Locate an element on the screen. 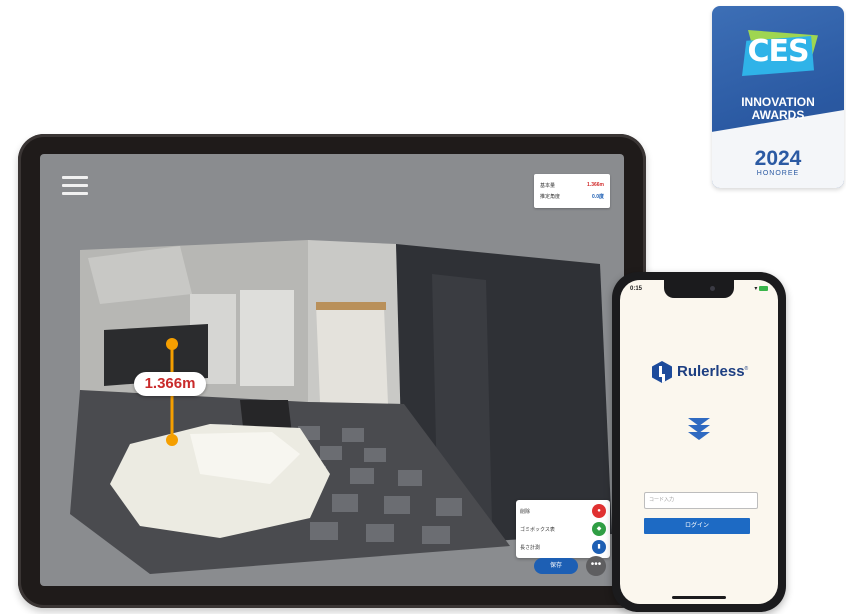  ruler-icon: ▮ is located at coordinates (599, 547).